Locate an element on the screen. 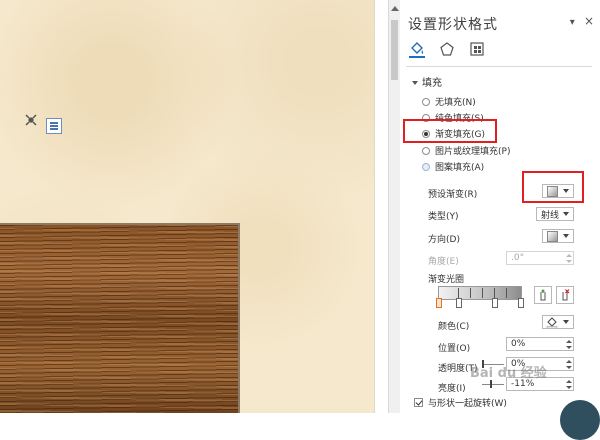 This screenshot has width=600, height=440. pane-close-icon: × is located at coordinates (589, 21).